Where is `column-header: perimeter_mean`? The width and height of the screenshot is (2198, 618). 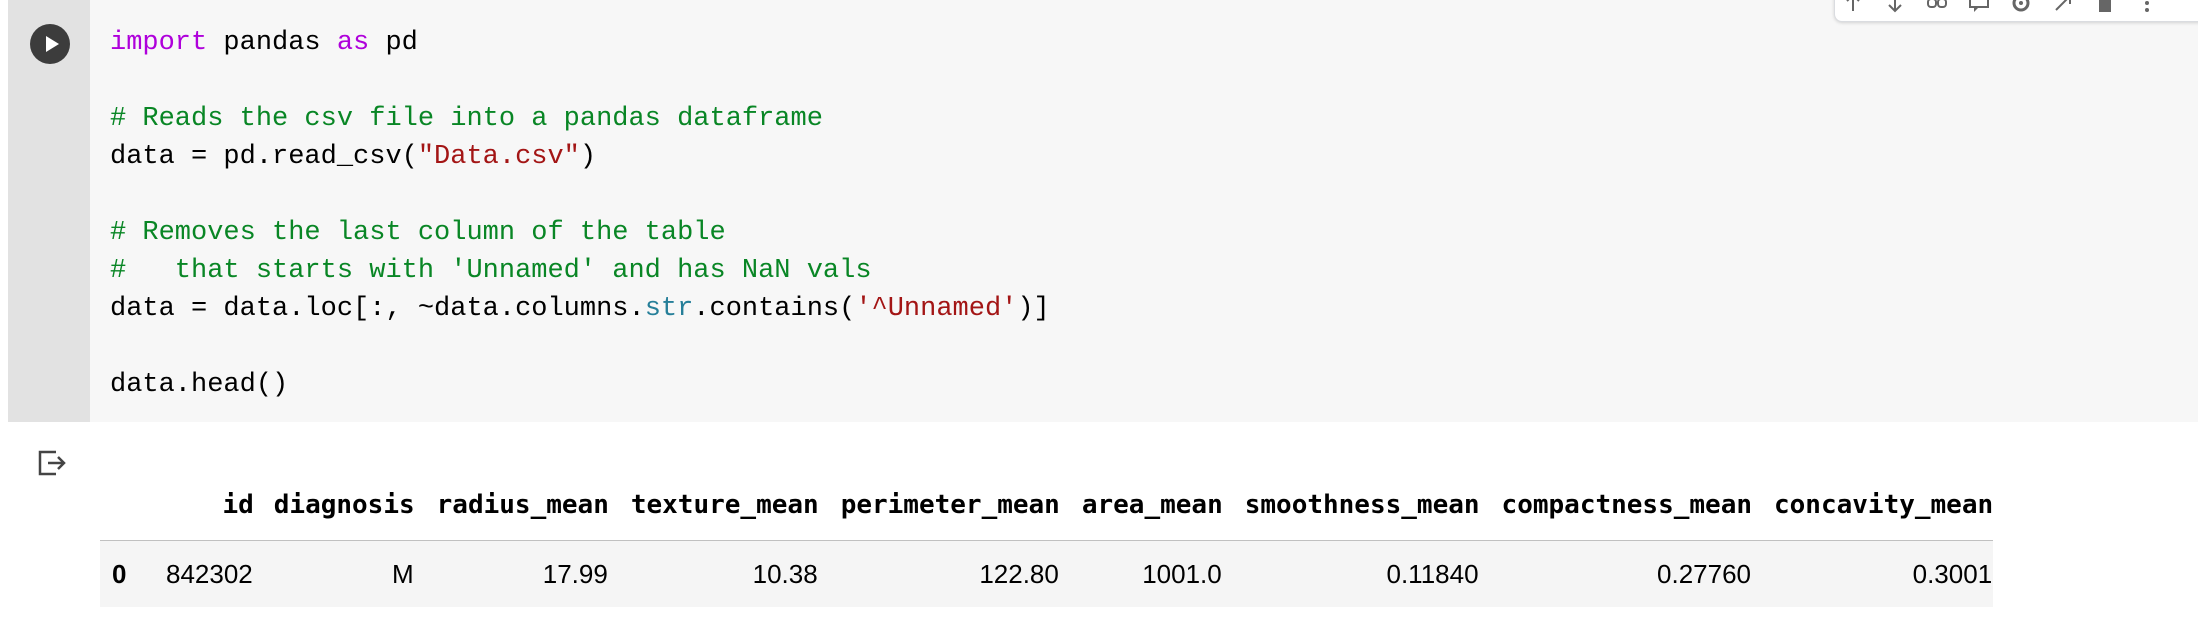 column-header: perimeter_mean is located at coordinates (950, 505).